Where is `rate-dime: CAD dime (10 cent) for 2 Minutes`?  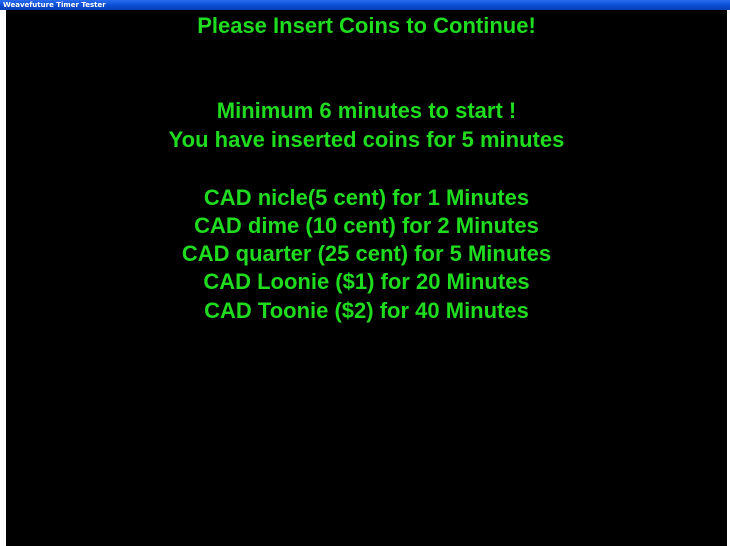
rate-dime: CAD dime (10 cent) for 2 Minutes is located at coordinates (366, 225).